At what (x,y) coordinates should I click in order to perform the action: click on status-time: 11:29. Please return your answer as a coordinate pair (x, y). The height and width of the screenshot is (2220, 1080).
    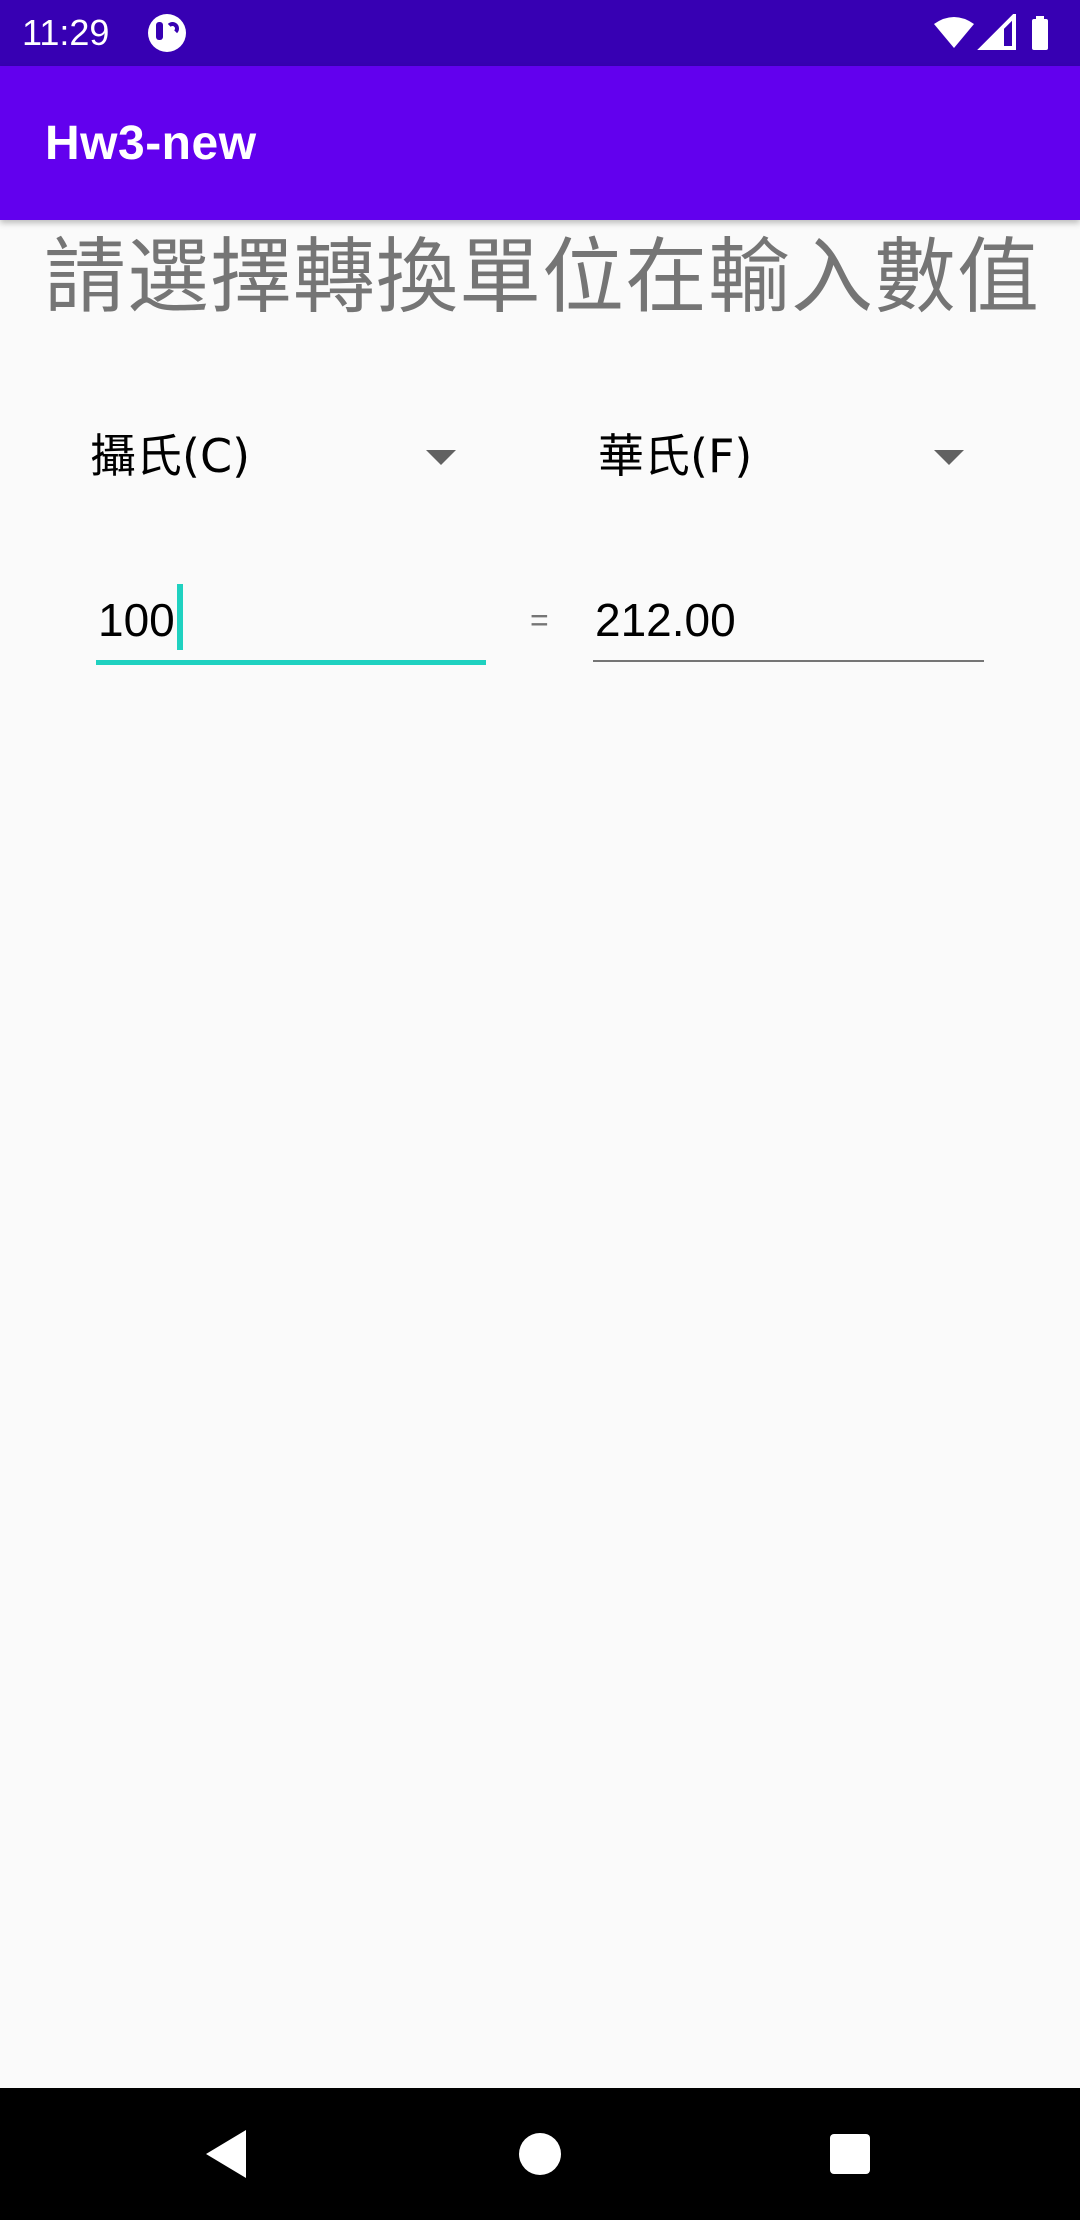
    Looking at the image, I should click on (66, 32).